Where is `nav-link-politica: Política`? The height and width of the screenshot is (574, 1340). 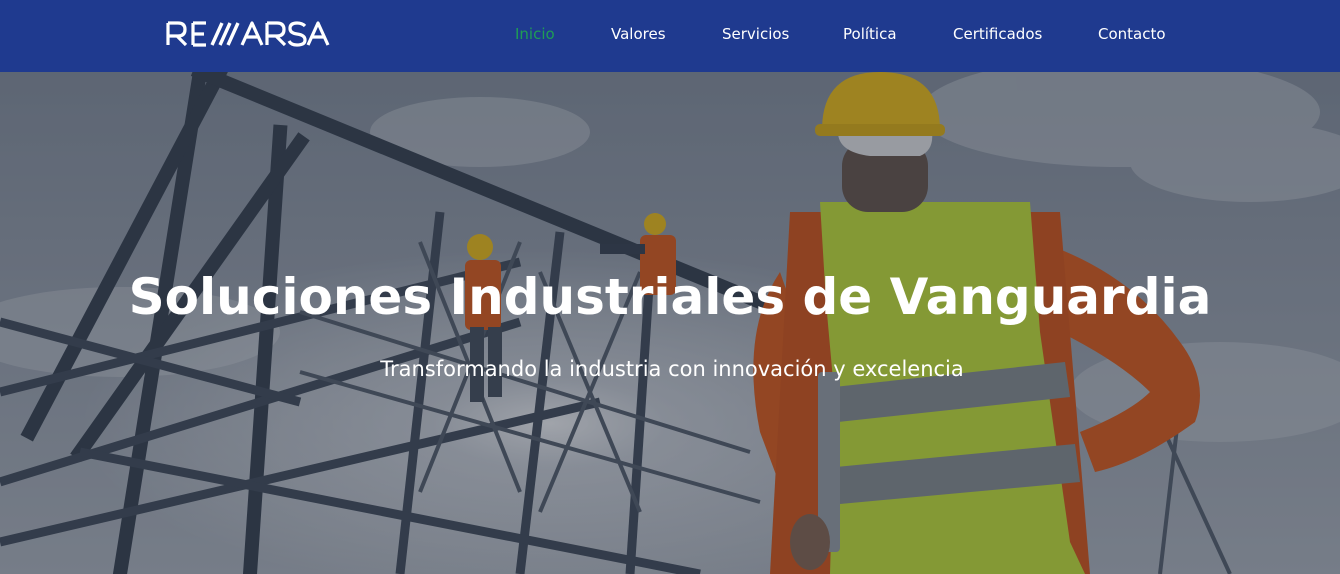
nav-link-politica: Política is located at coordinates (870, 34).